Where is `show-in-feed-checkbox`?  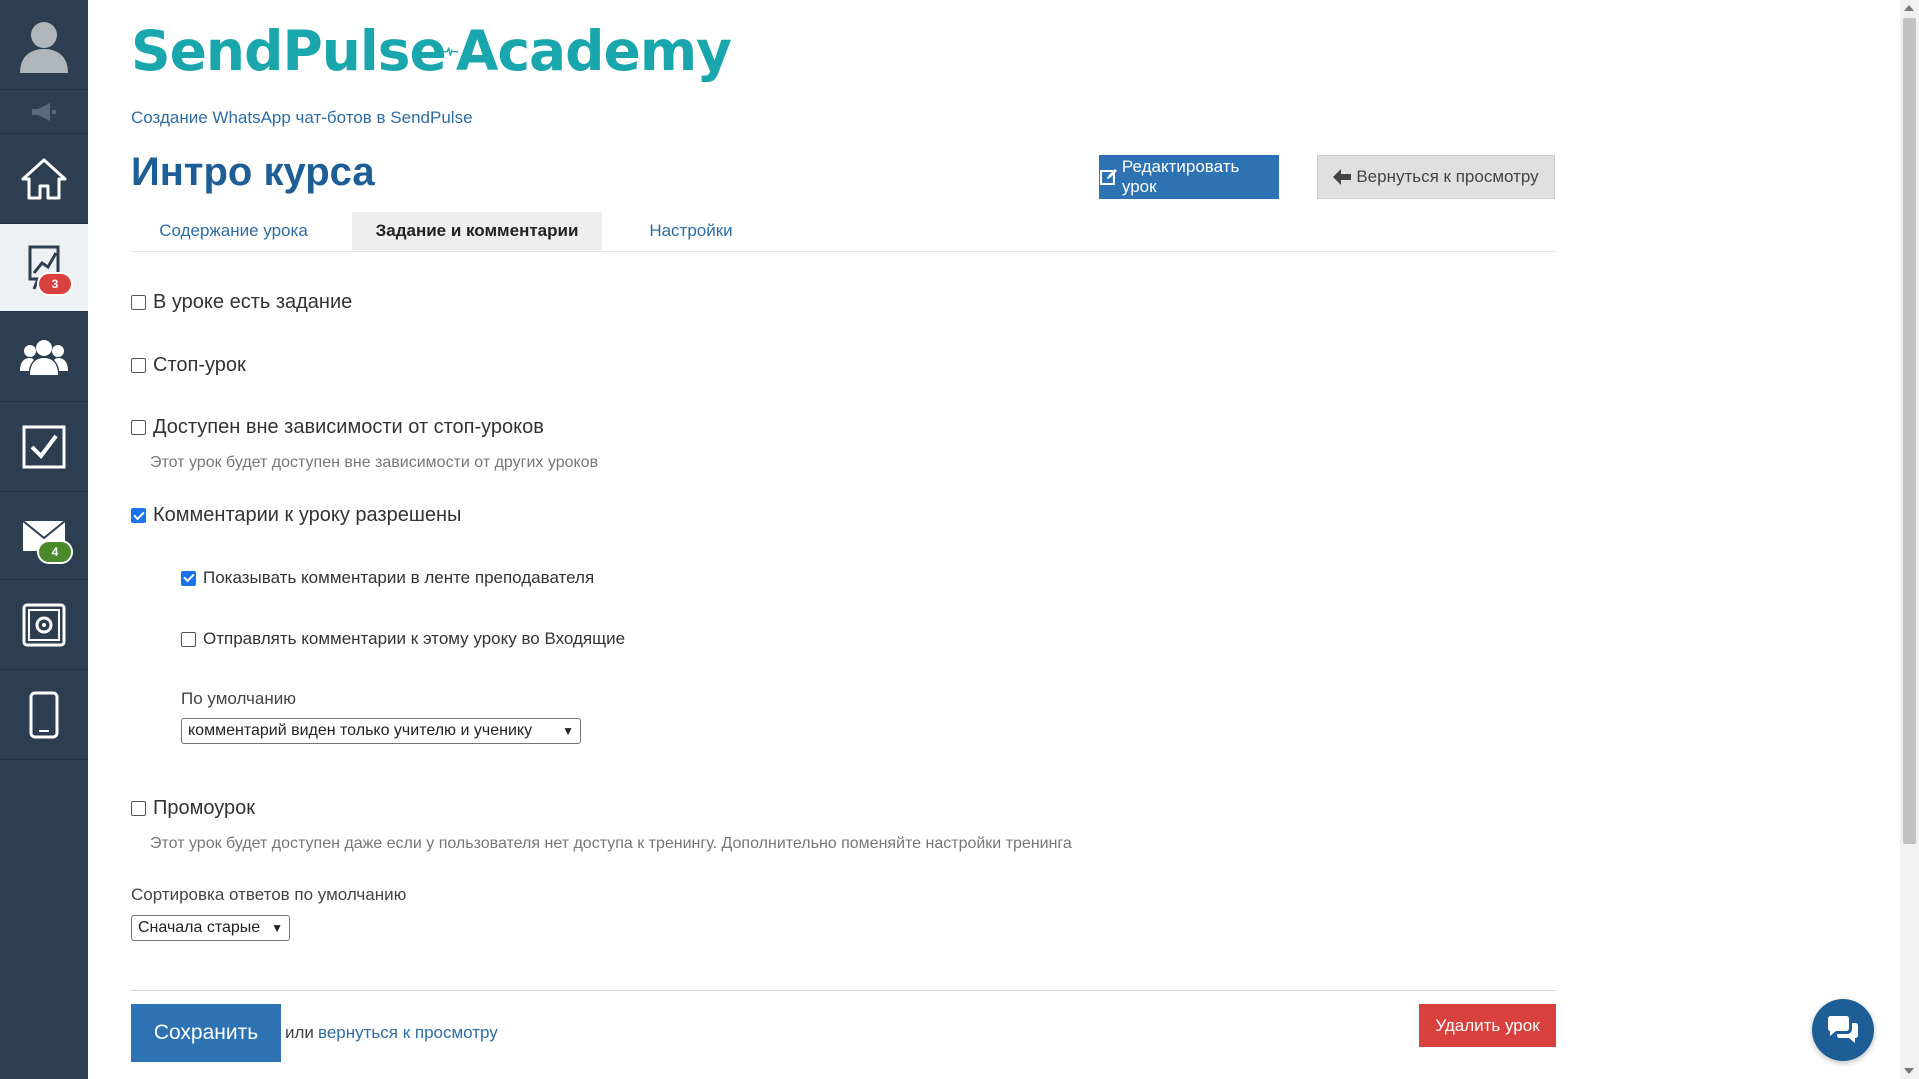 show-in-feed-checkbox is located at coordinates (188, 578).